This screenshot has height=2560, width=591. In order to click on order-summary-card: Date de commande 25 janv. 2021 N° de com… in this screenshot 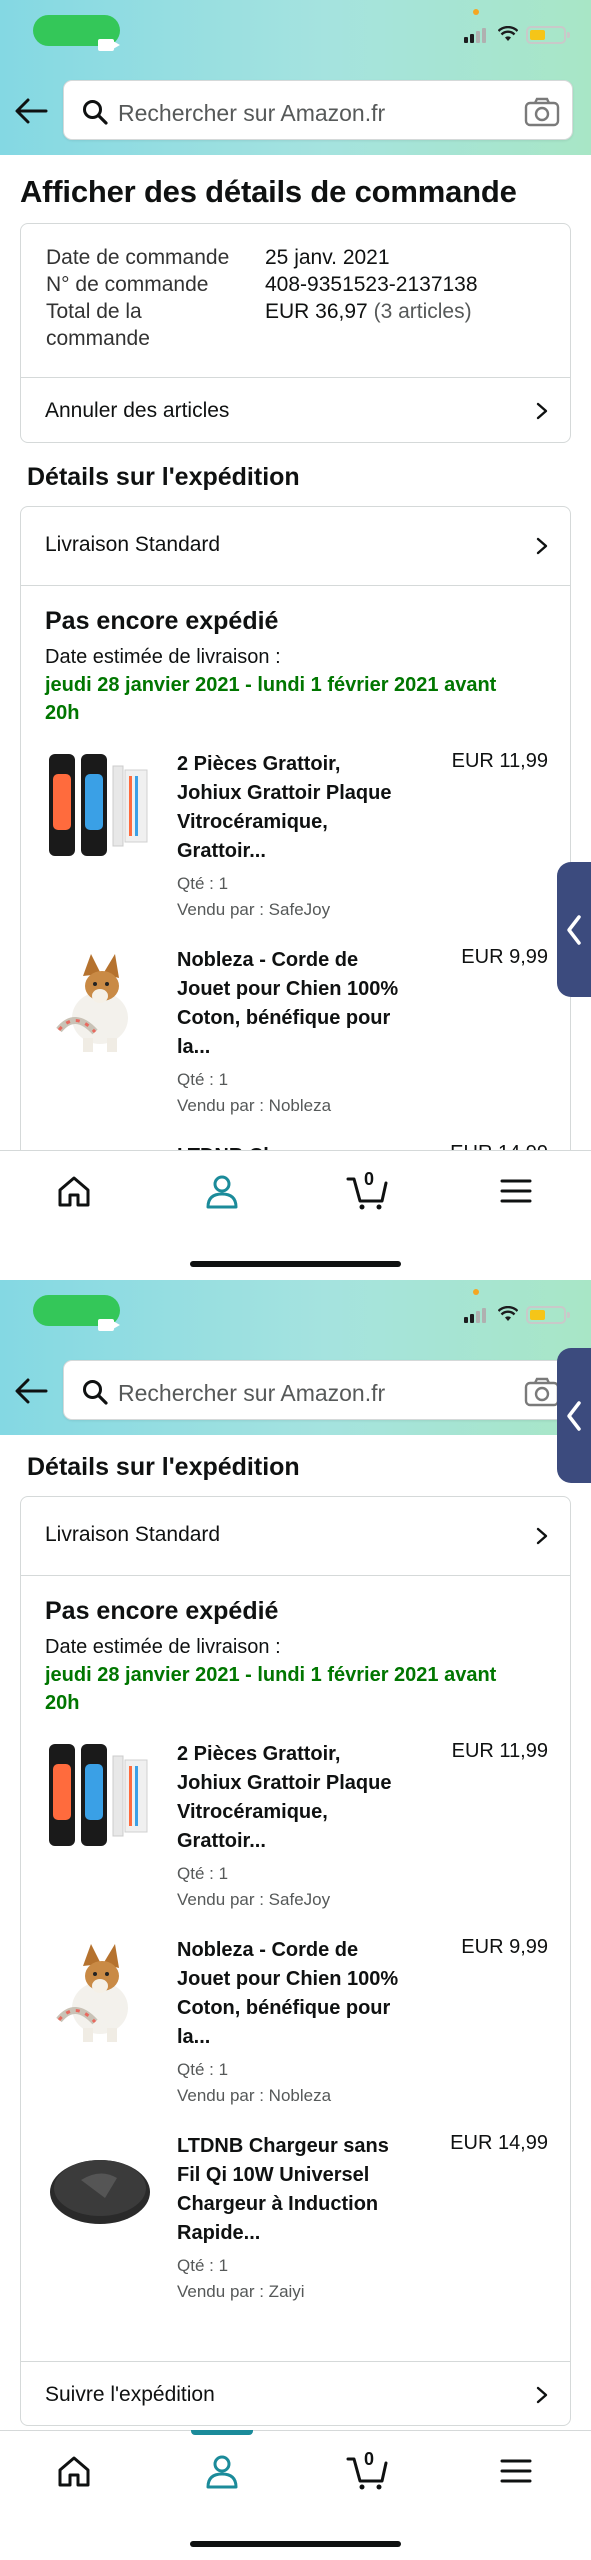, I will do `click(295, 333)`.